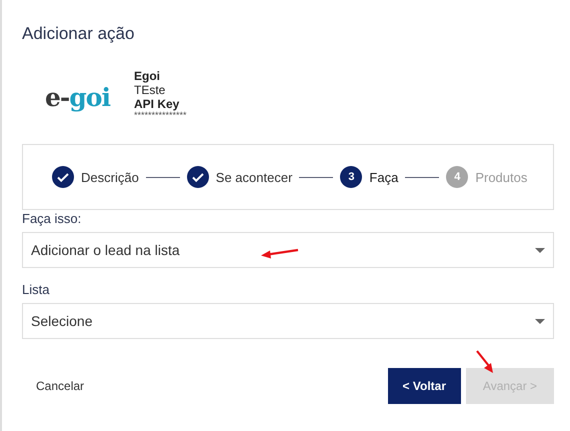 Image resolution: width=570 pixels, height=431 pixels. I want to click on key-label: API Key, so click(157, 104).